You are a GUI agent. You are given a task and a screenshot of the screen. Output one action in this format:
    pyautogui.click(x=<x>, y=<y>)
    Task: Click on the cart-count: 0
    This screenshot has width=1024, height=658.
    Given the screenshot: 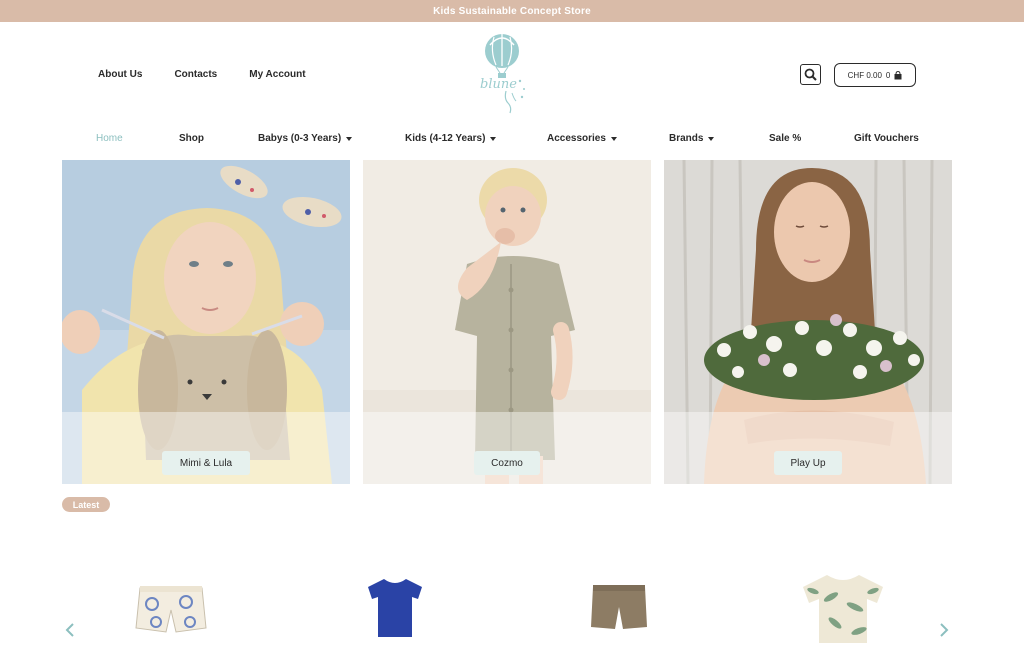 What is the action you would take?
    pyautogui.click(x=888, y=75)
    